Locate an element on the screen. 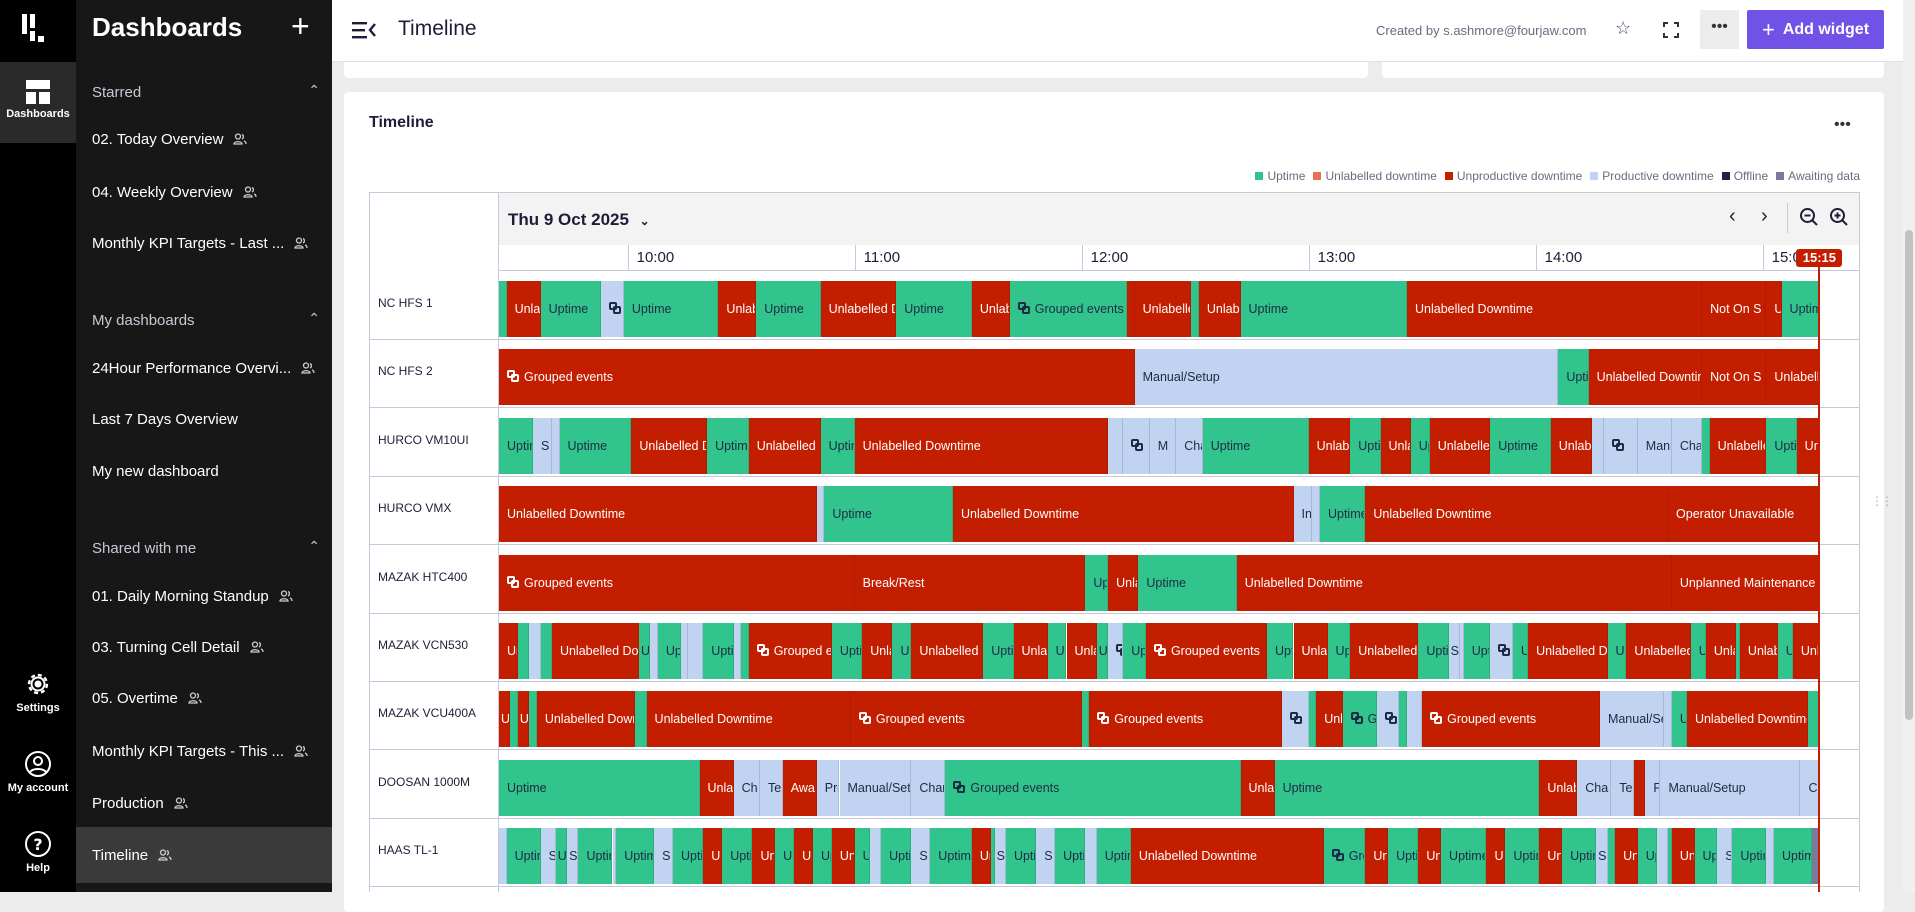 The height and width of the screenshot is (912, 1915). event-segment: Cha is located at coordinates (1687, 445).